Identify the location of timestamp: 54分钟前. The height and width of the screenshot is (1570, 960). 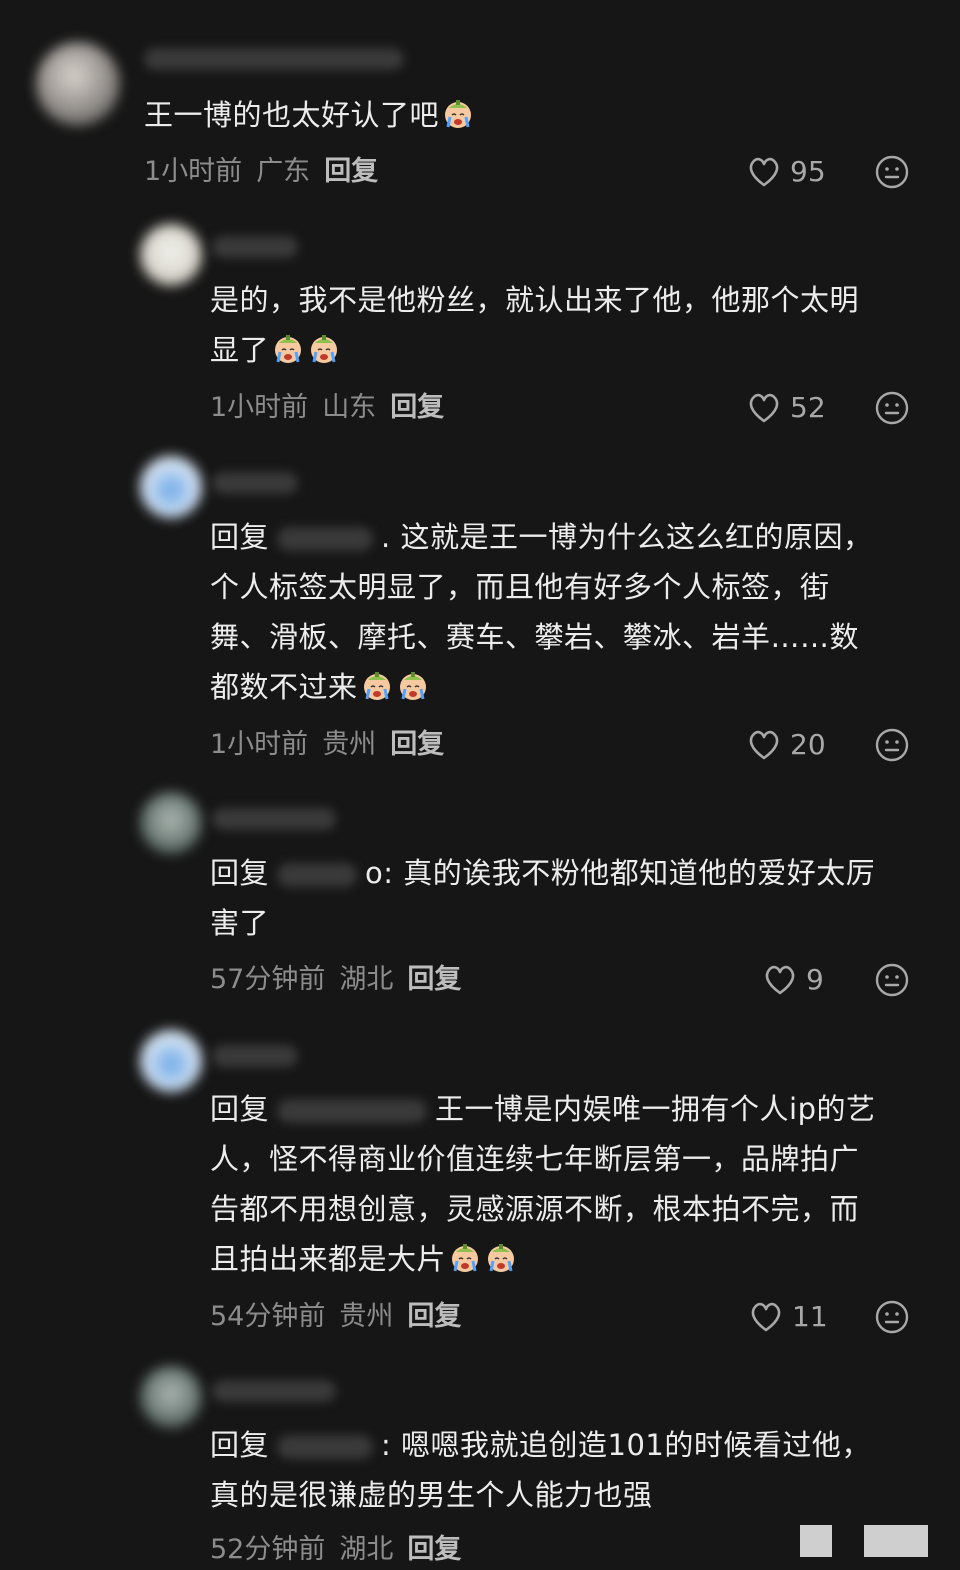
(268, 1316).